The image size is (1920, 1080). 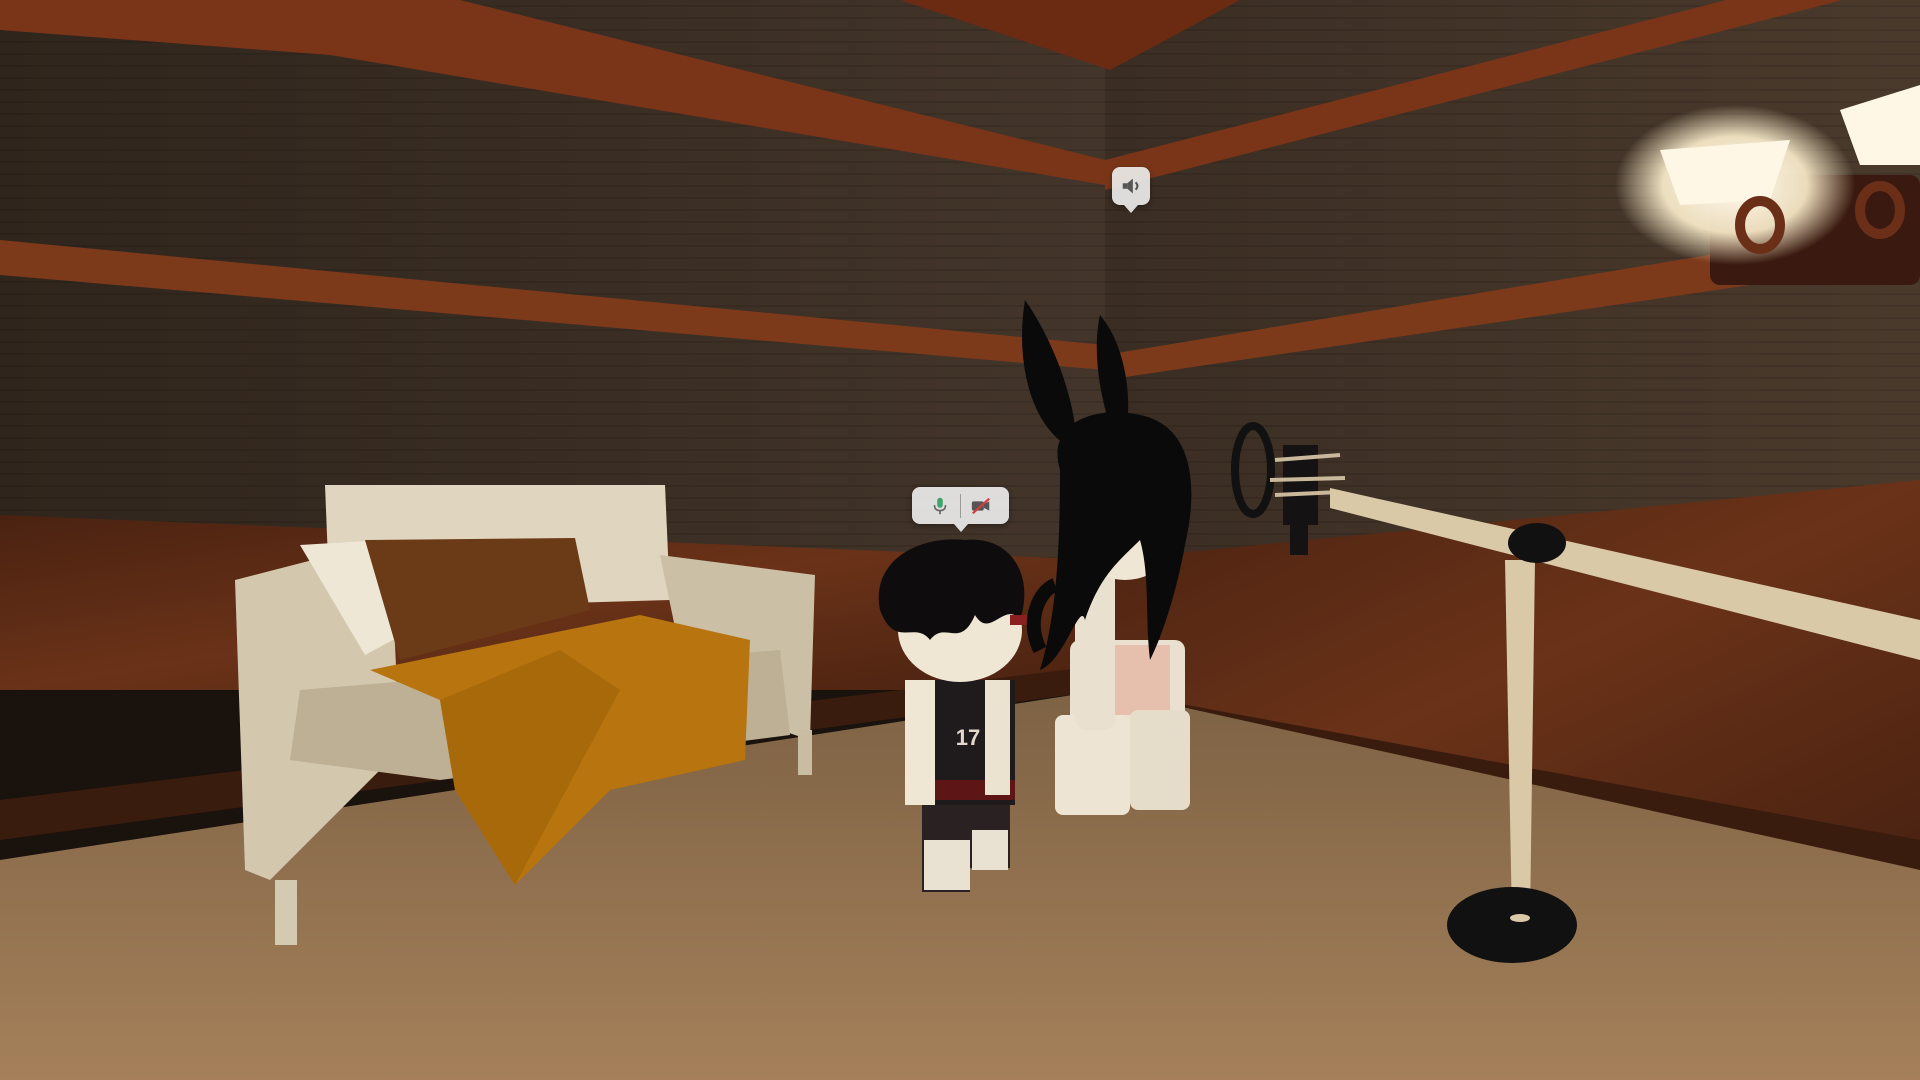 I want to click on speaker-indicator-bubble, so click(x=1131, y=186).